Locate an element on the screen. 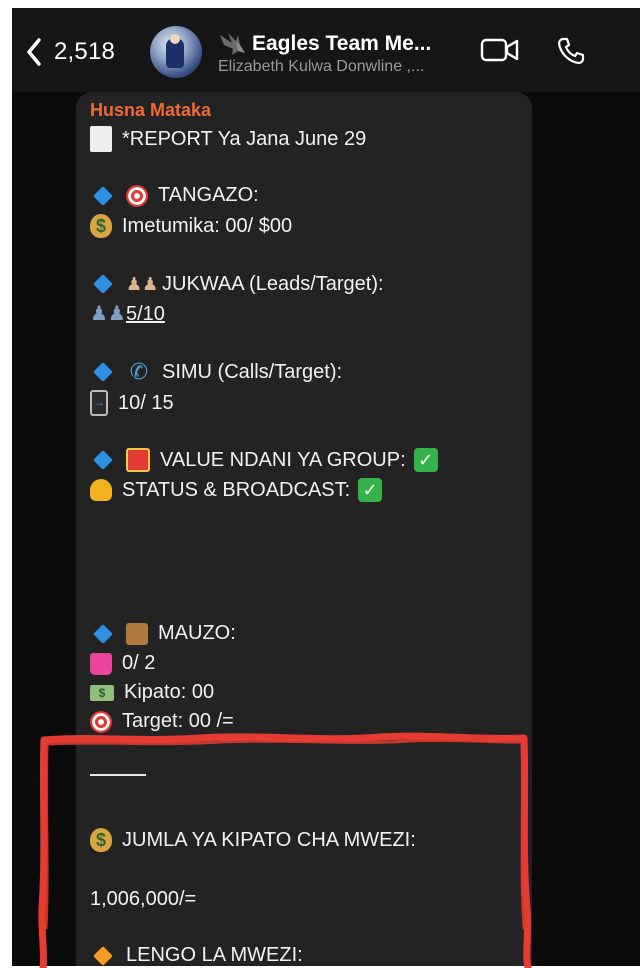 Image resolution: width=642 pixels, height=968 pixels. message-line: ♟♟ JUKWAA (Leads/Target): is located at coordinates (237, 284).